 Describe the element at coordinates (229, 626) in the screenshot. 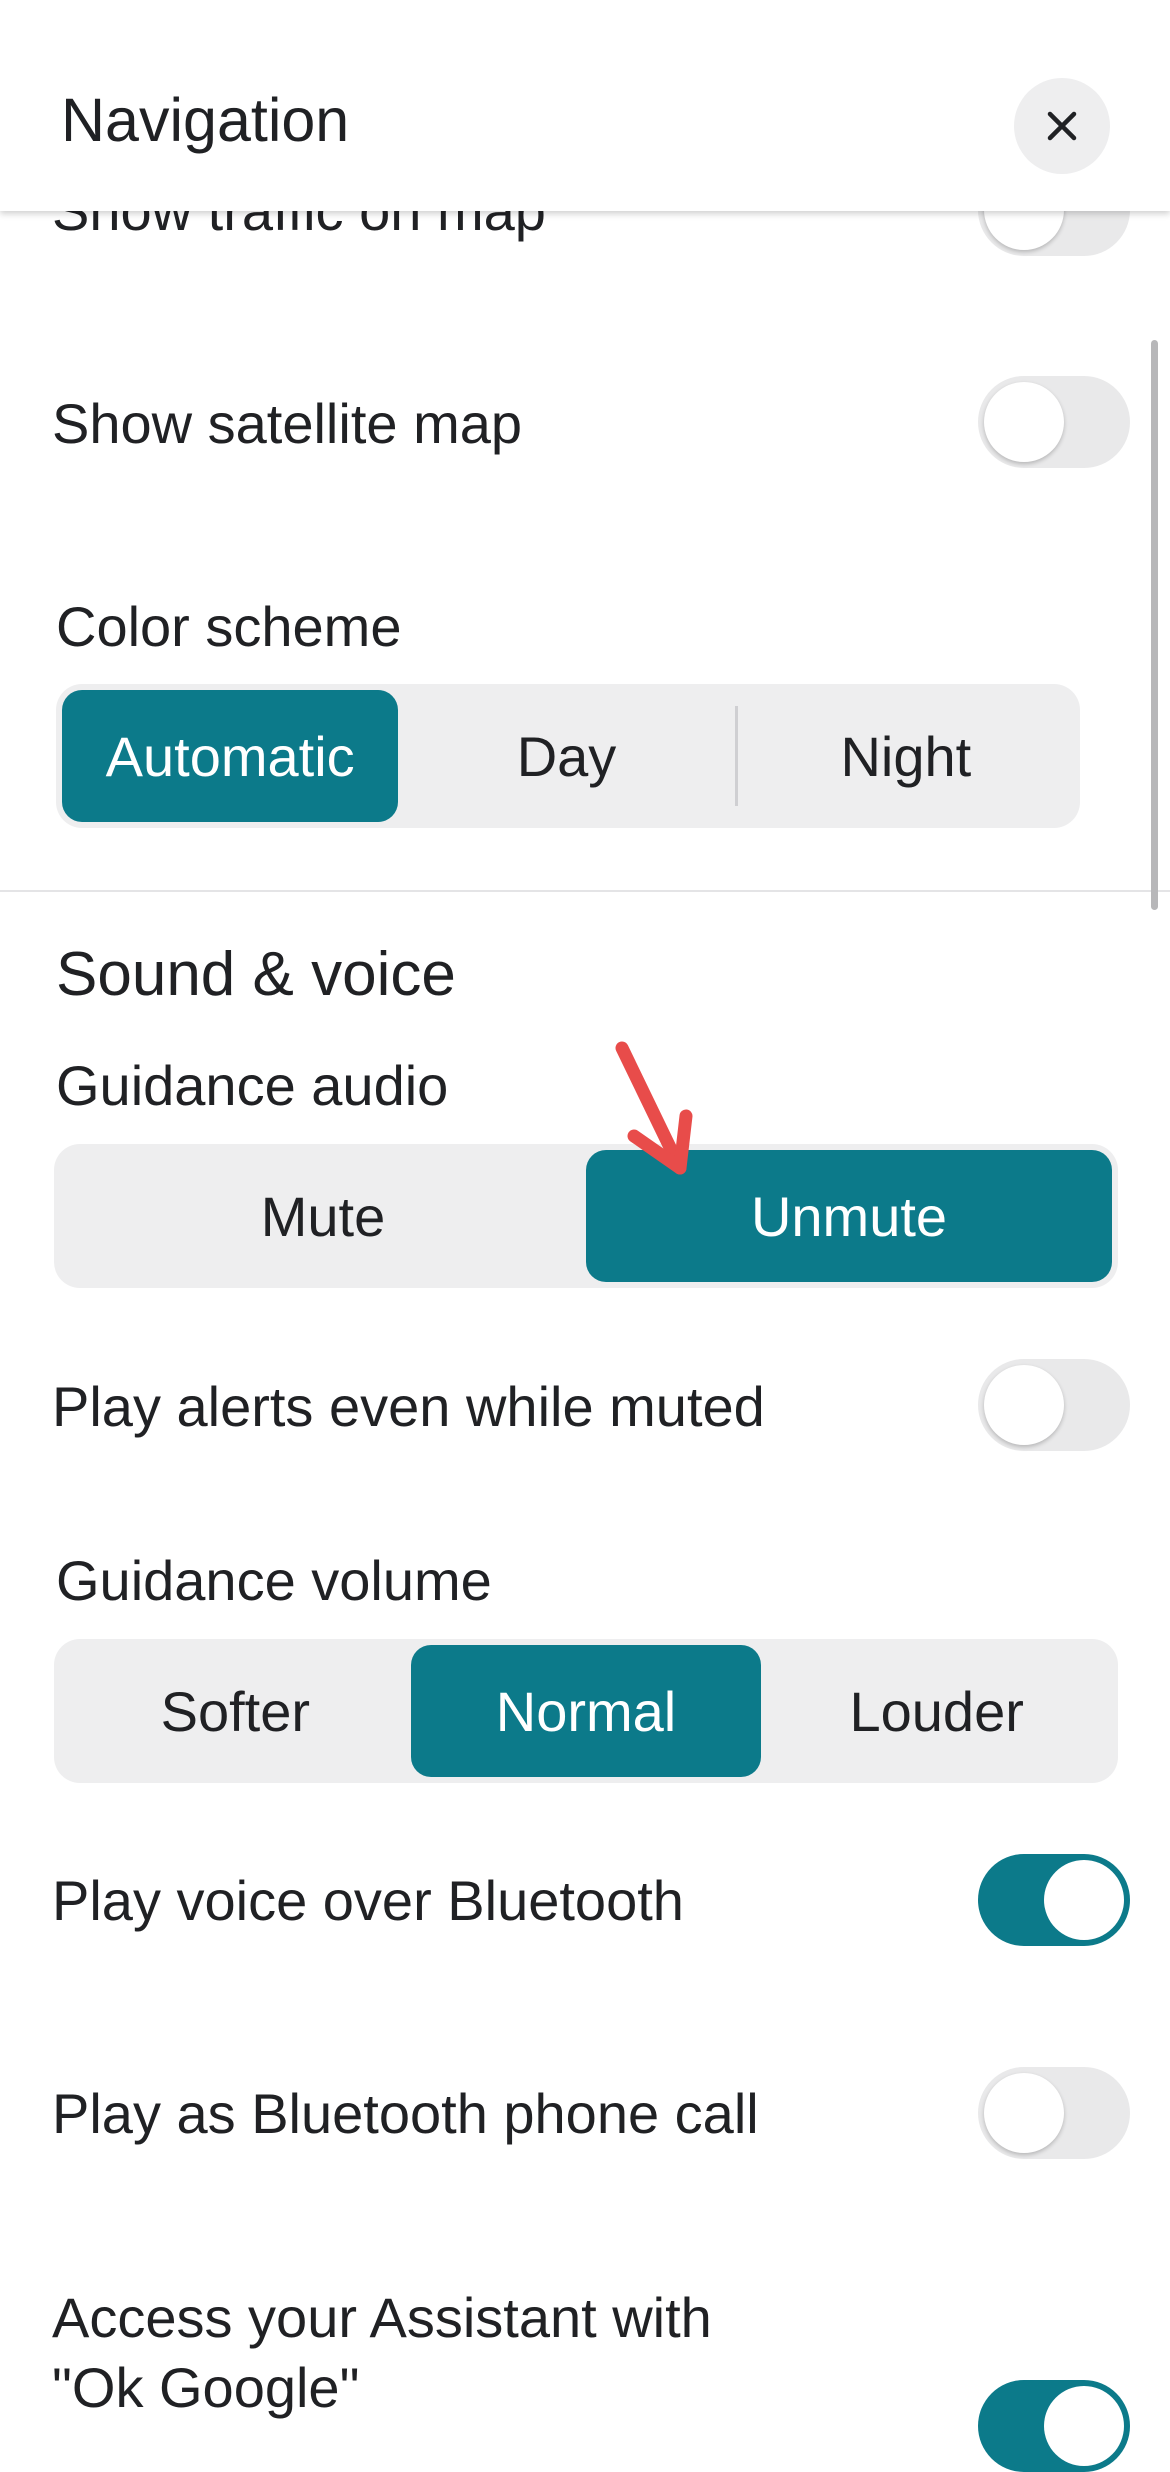

I see `color-scheme-label: Color scheme` at that location.